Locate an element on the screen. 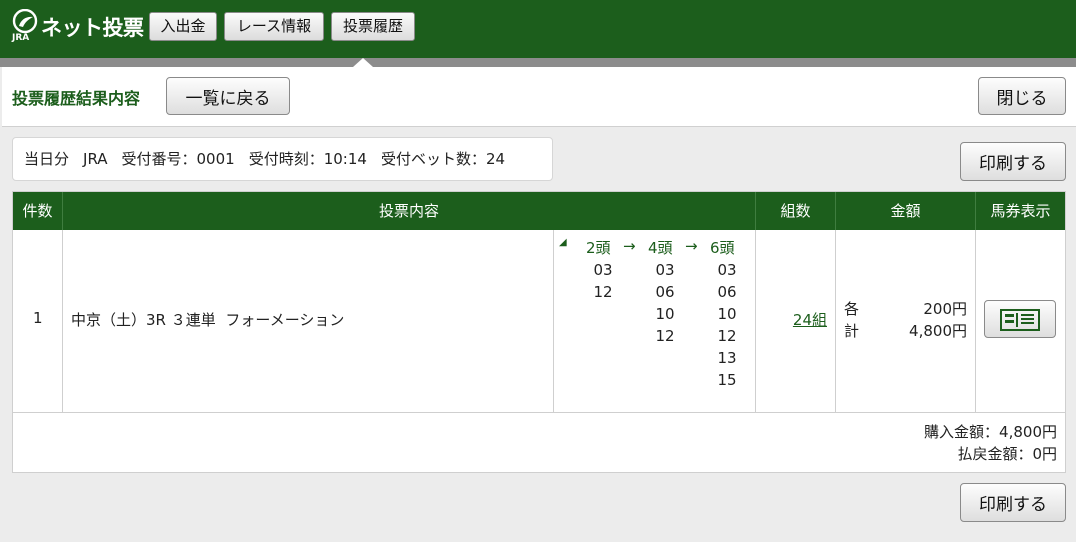 This screenshot has width=1076, height=542. formation-arrow-1: → is located at coordinates (629, 246).